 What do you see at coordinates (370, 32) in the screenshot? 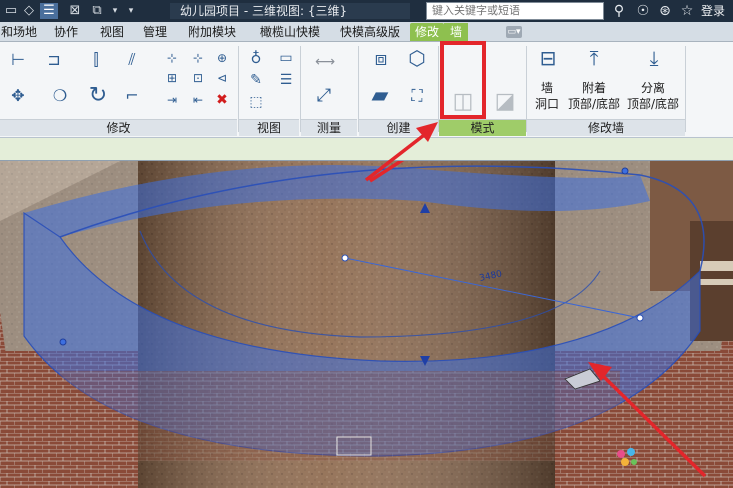
I see `tab-quickmodel-advanced: 快模高级版` at bounding box center [370, 32].